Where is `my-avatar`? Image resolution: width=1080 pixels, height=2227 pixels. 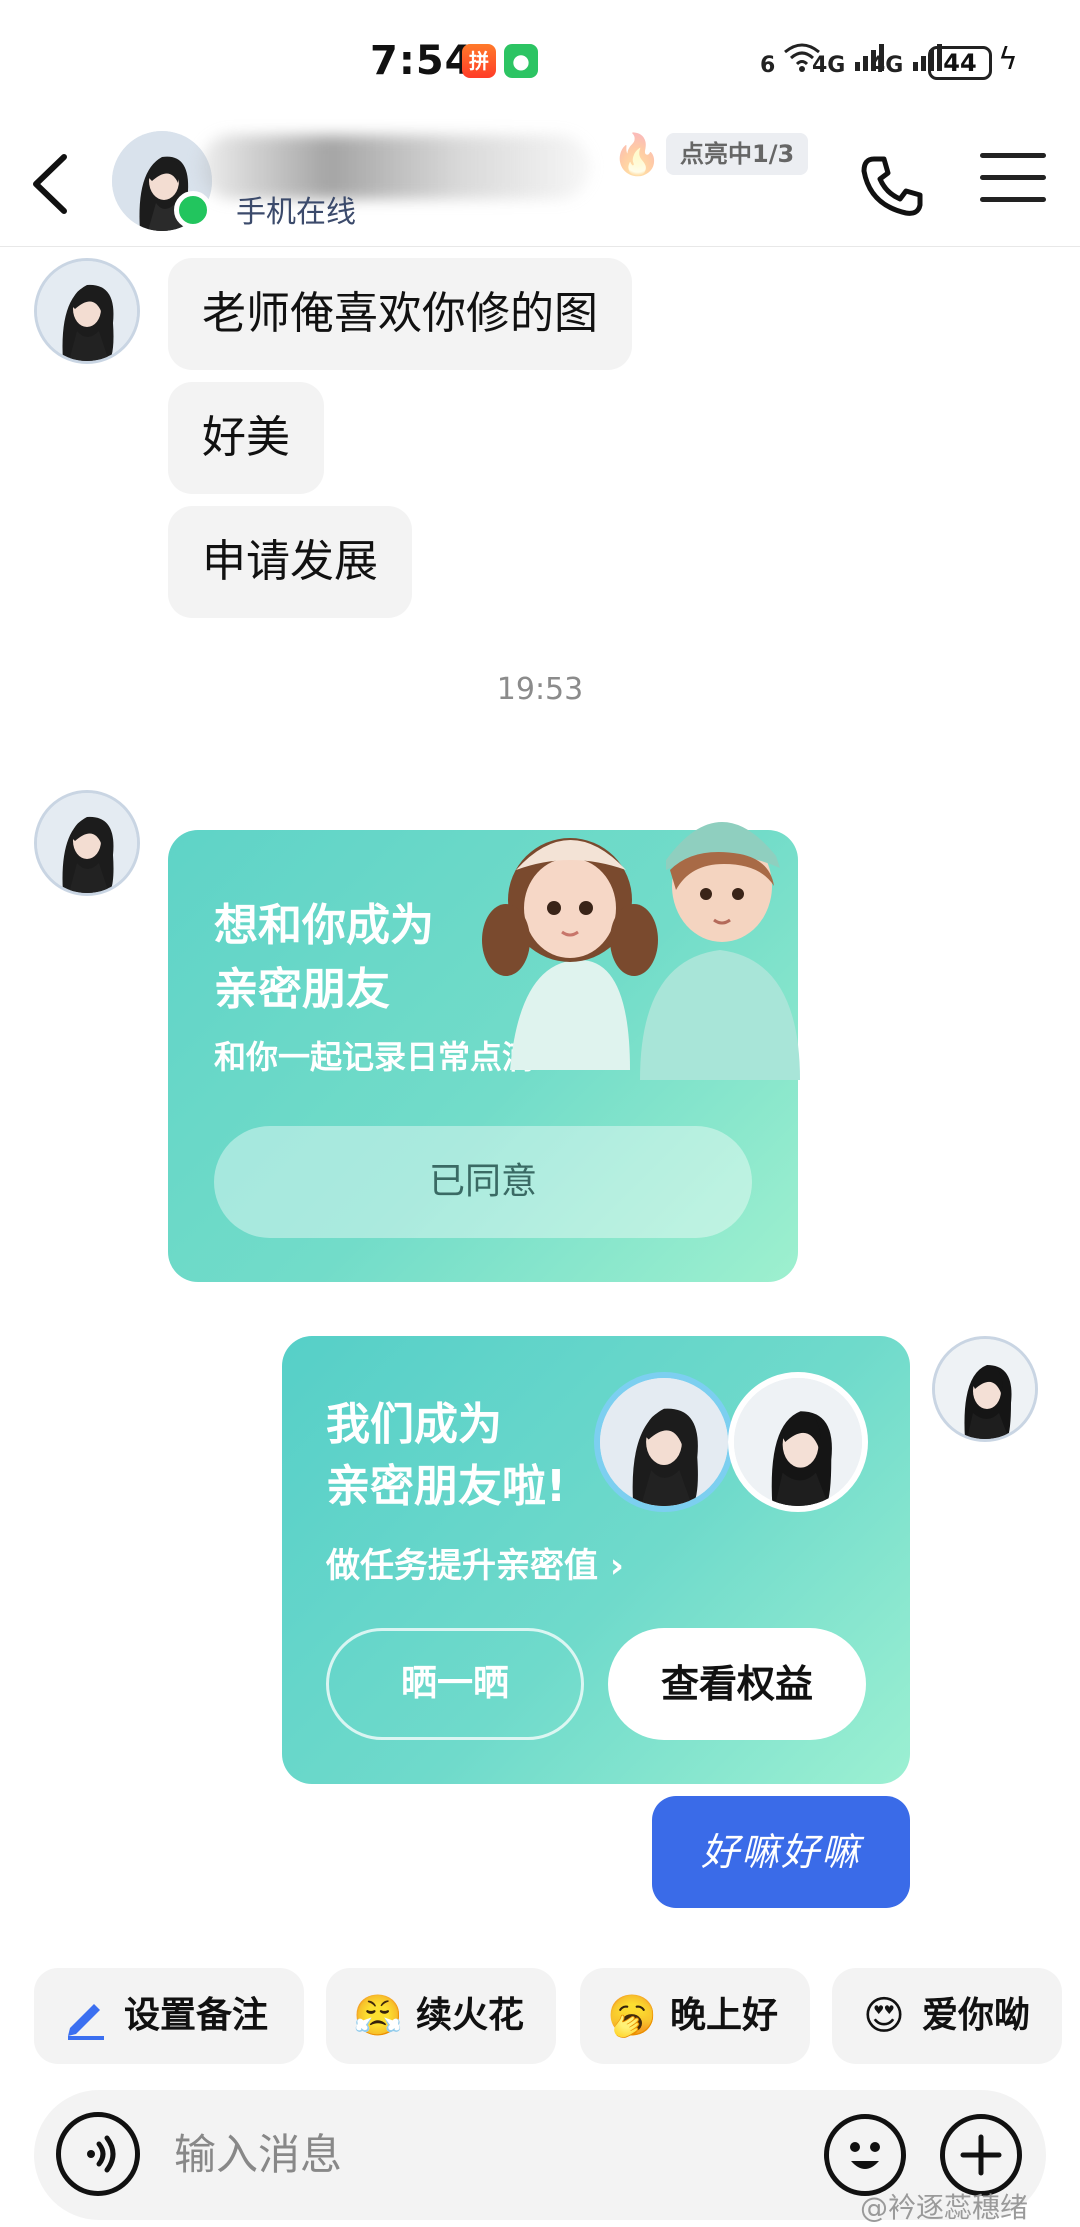
my-avatar is located at coordinates (985, 1389).